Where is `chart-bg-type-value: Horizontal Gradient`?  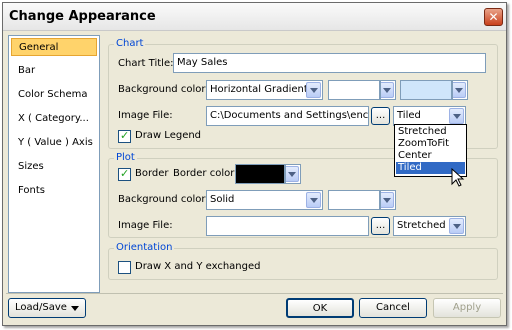
chart-bg-type-value: Horizontal Gradient is located at coordinates (259, 89).